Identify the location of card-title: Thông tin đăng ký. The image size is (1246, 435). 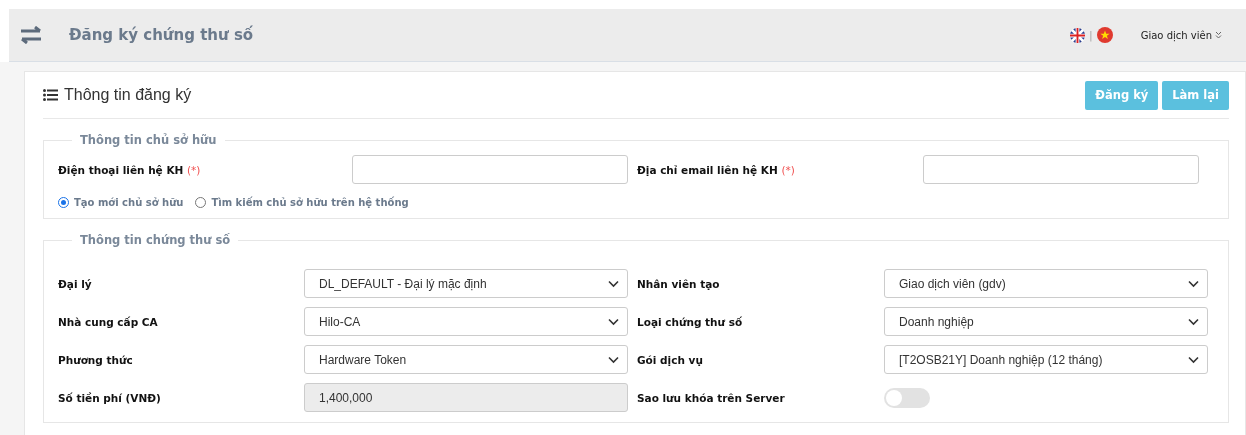
(128, 95).